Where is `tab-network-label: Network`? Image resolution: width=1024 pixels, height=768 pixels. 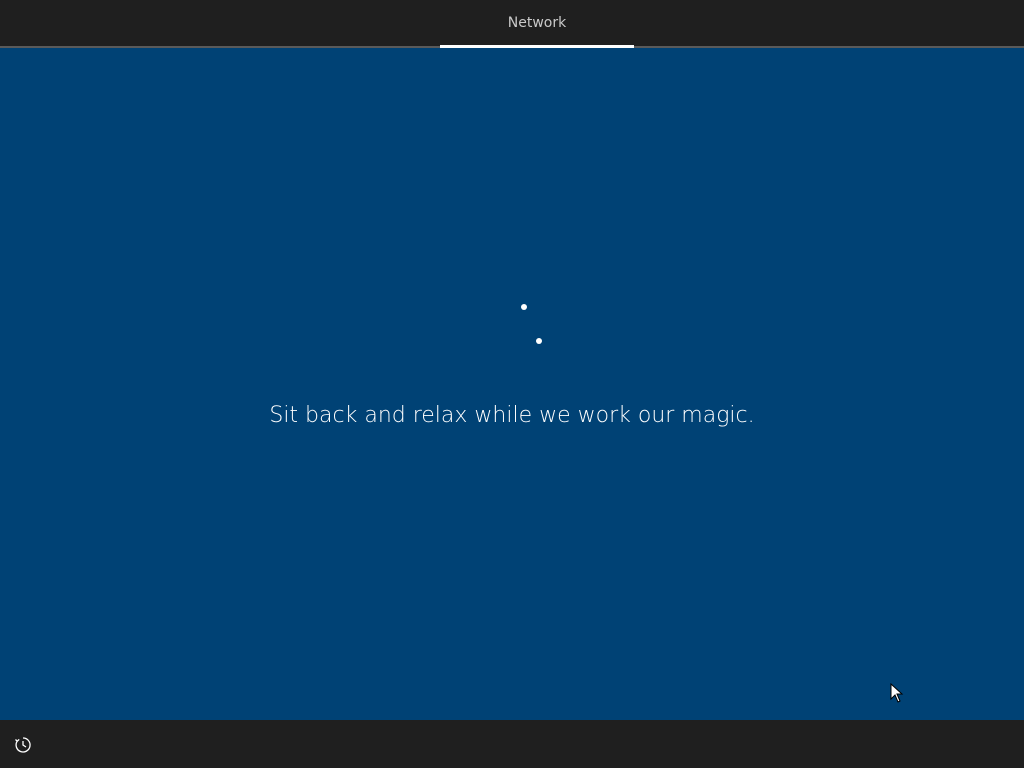
tab-network-label: Network is located at coordinates (537, 23).